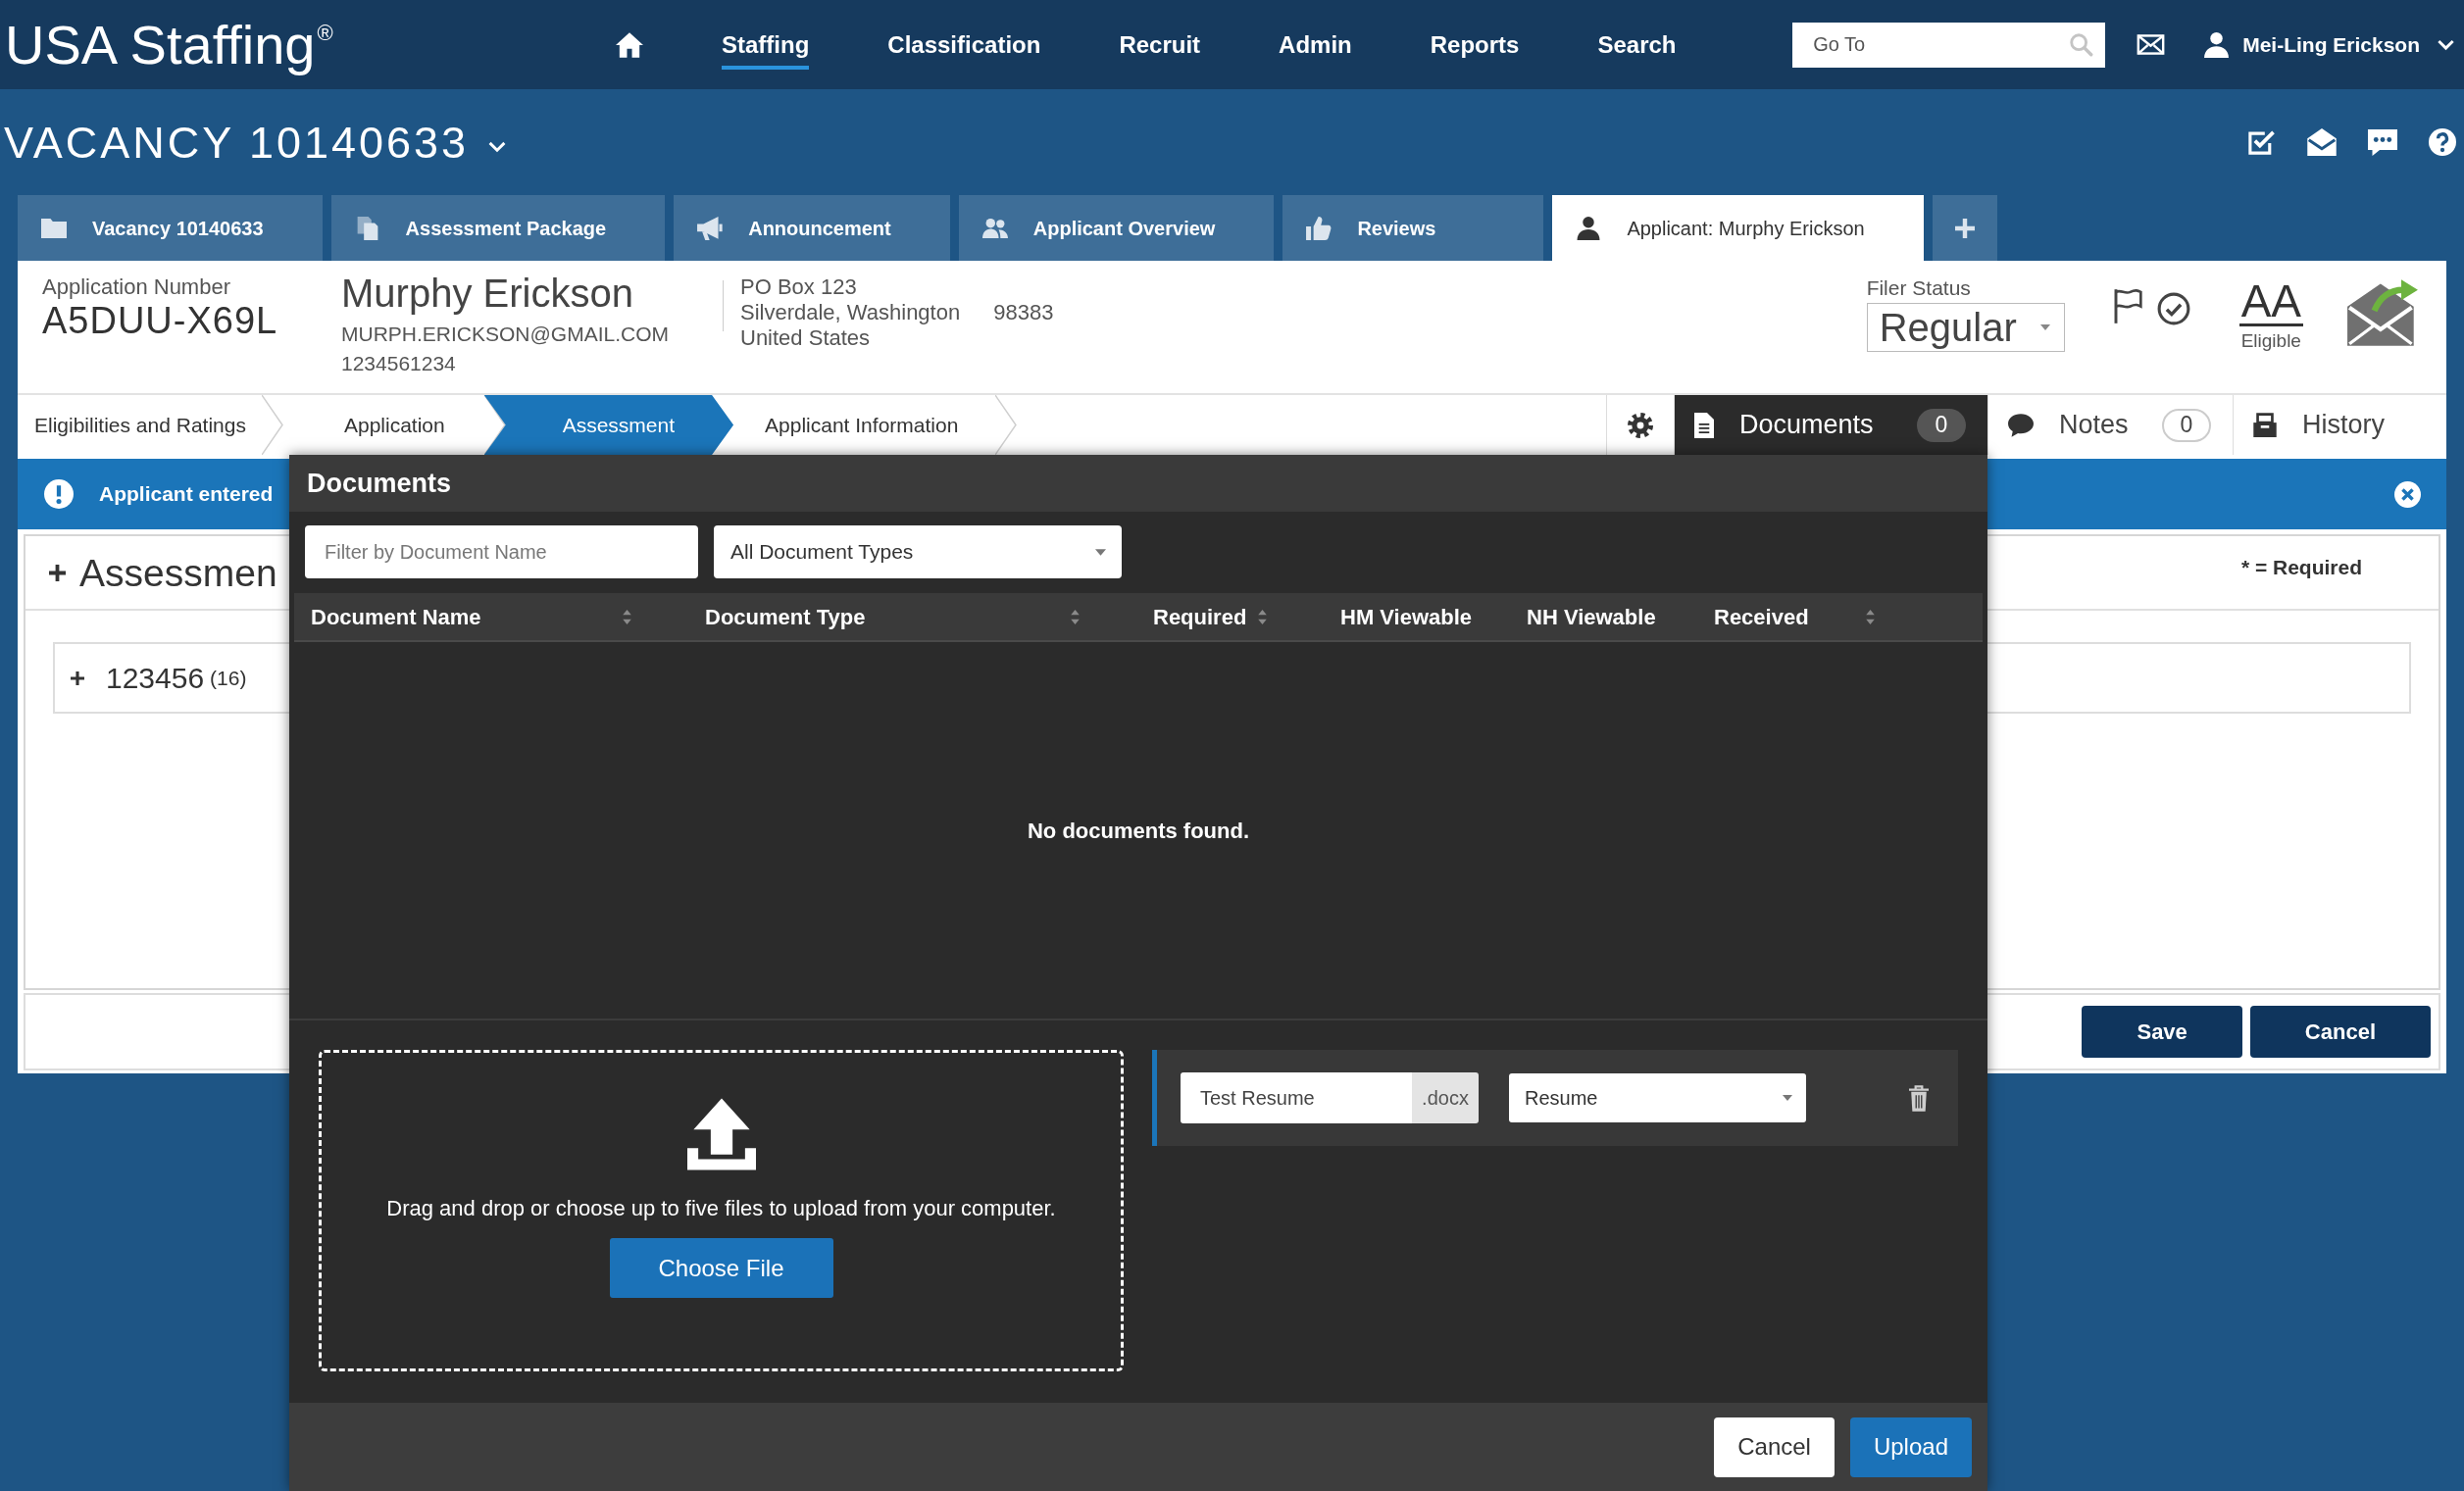 This screenshot has width=2464, height=1491. Describe the element at coordinates (2407, 494) in the screenshot. I see `close-icon` at that location.